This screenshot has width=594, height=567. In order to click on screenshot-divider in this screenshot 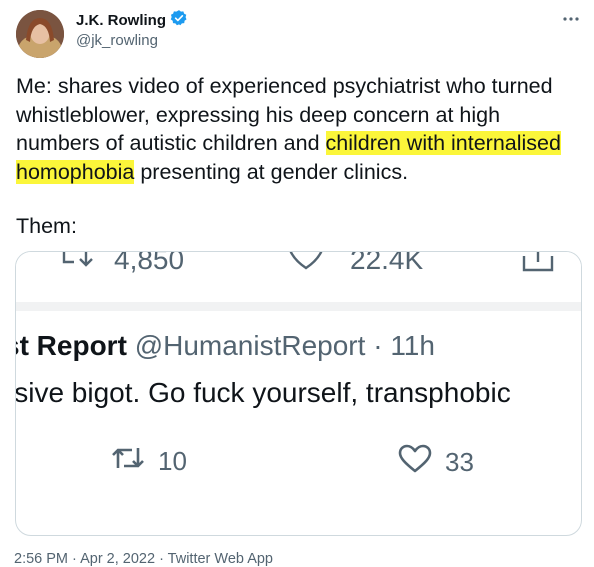, I will do `click(298, 306)`.